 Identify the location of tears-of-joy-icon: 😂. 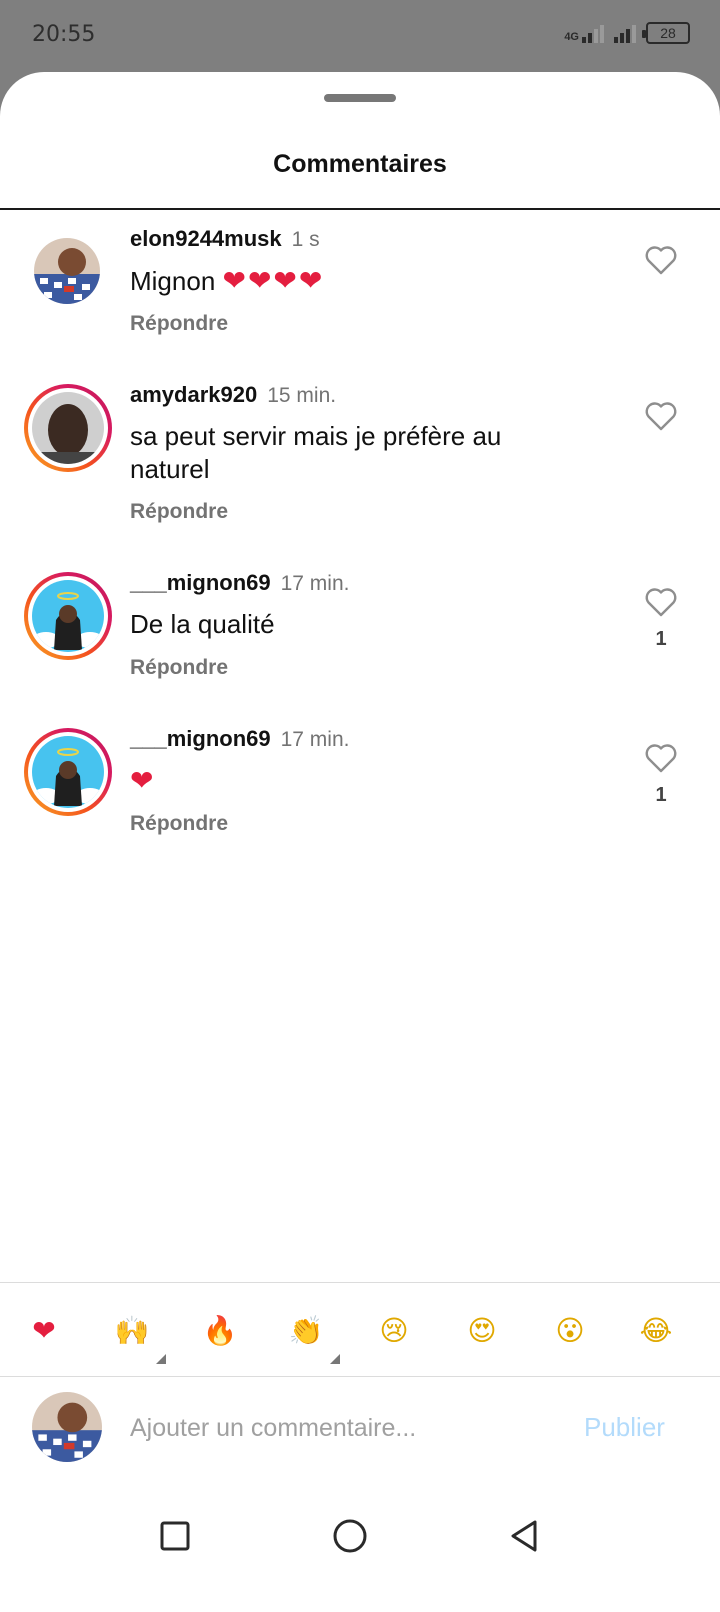
(656, 1330).